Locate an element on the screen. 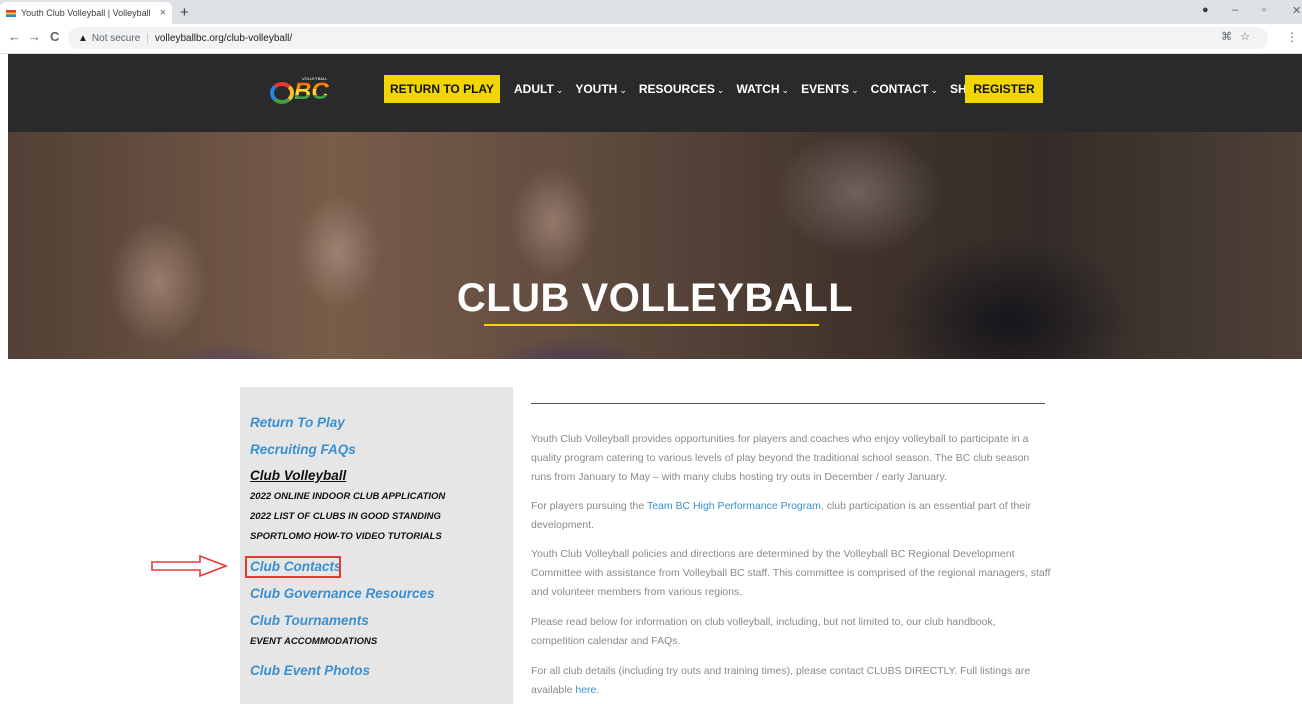 Image resolution: width=1302 pixels, height=704 pixels. content-divider is located at coordinates (788, 403).